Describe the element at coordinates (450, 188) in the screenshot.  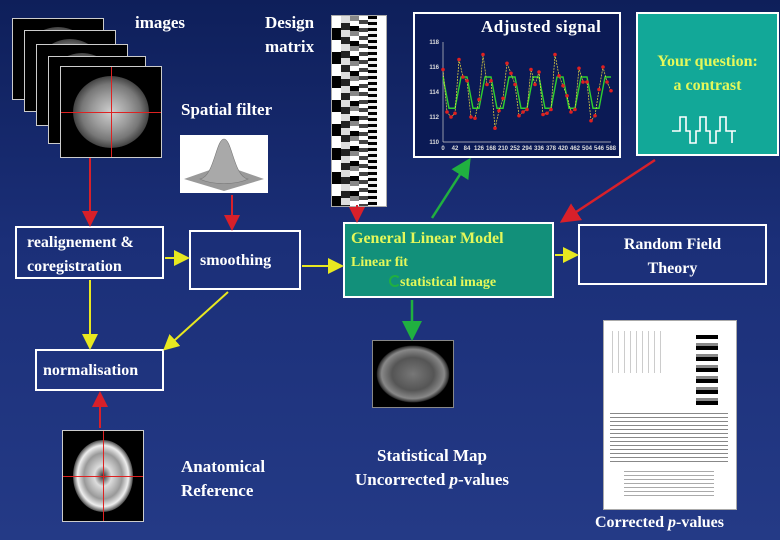
I see `arrow-glm-to-signal` at that location.